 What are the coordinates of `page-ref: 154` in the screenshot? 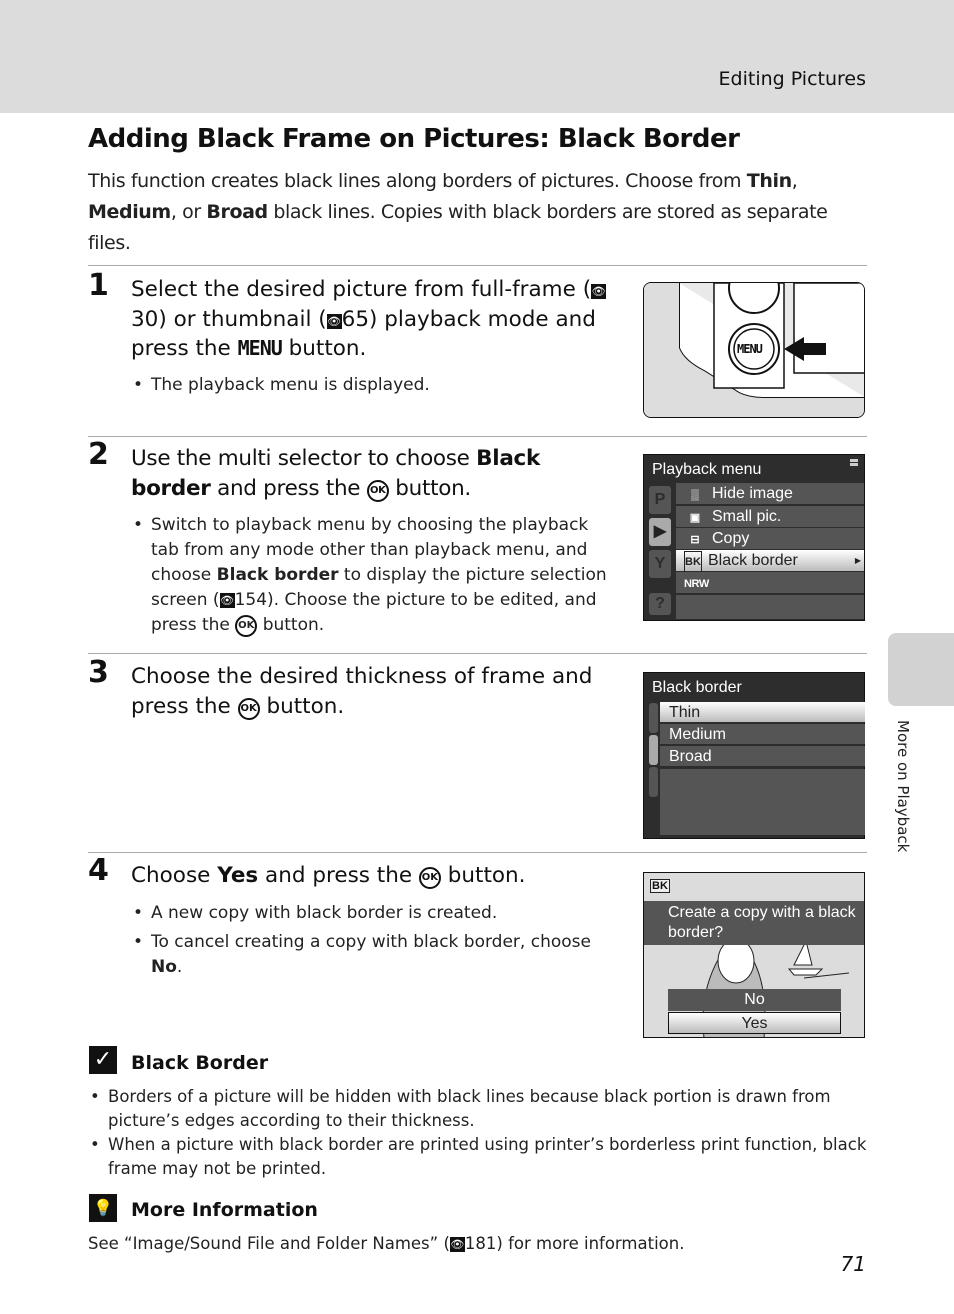 It's located at (251, 600).